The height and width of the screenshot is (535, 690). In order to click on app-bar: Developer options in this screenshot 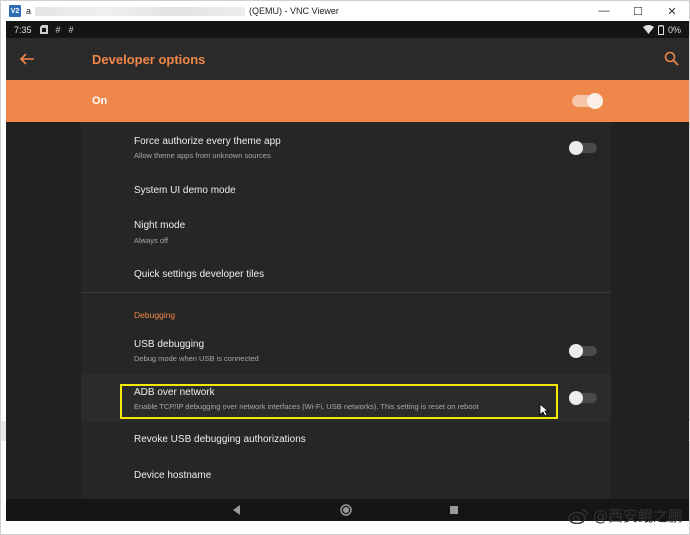, I will do `click(347, 59)`.